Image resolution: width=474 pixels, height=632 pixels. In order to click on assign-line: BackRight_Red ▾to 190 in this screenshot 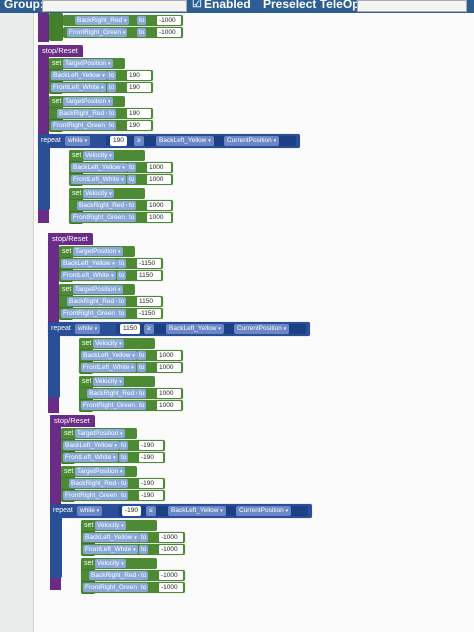, I will do `click(101, 113)`.